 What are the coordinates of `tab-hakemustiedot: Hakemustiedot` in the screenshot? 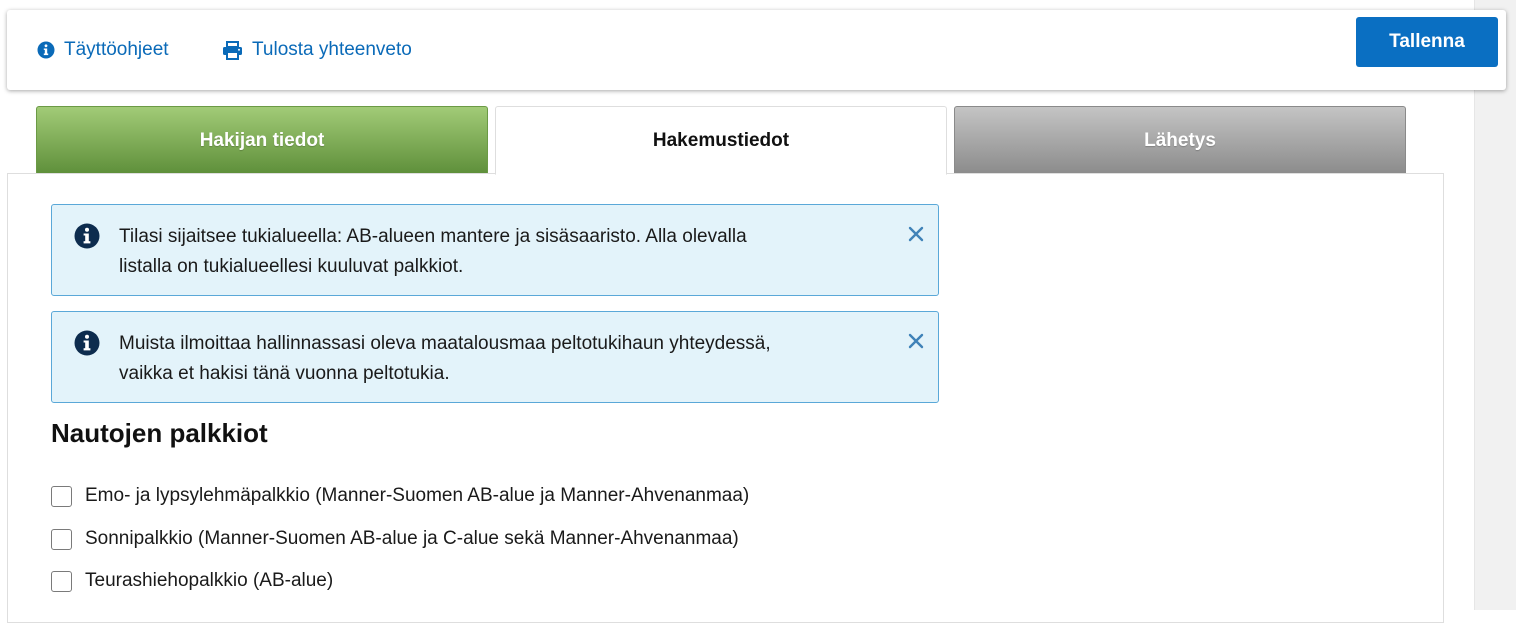 It's located at (721, 140).